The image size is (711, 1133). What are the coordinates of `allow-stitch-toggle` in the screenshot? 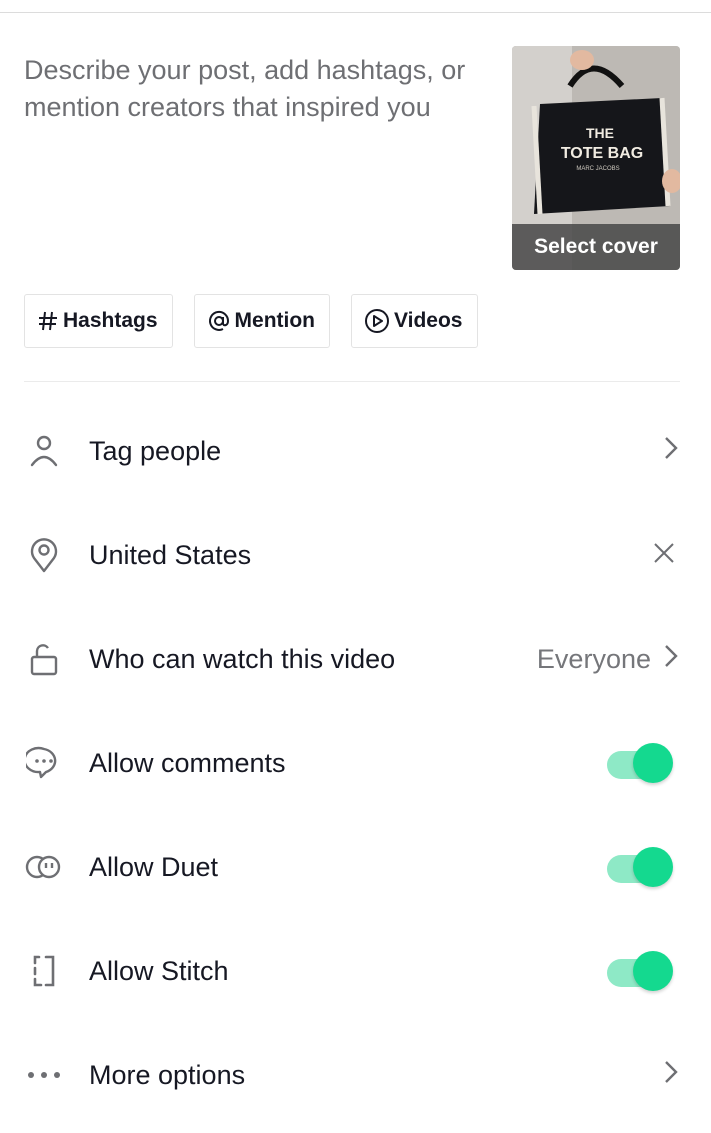 It's located at (640, 971).